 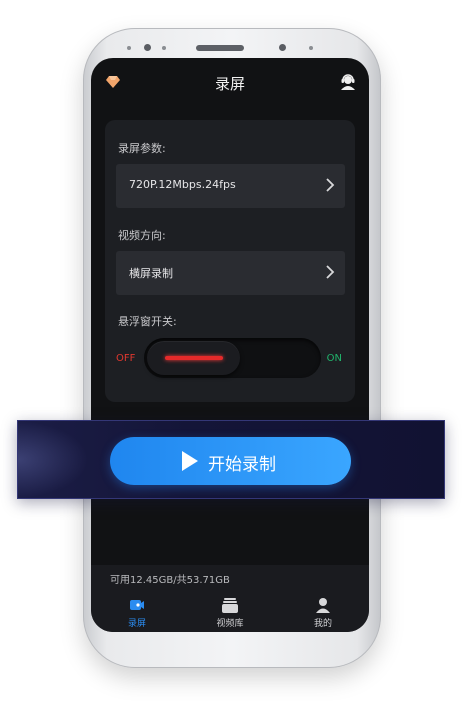 I want to click on record-params-value: 720P.12Mbps.24fps, so click(x=182, y=184).